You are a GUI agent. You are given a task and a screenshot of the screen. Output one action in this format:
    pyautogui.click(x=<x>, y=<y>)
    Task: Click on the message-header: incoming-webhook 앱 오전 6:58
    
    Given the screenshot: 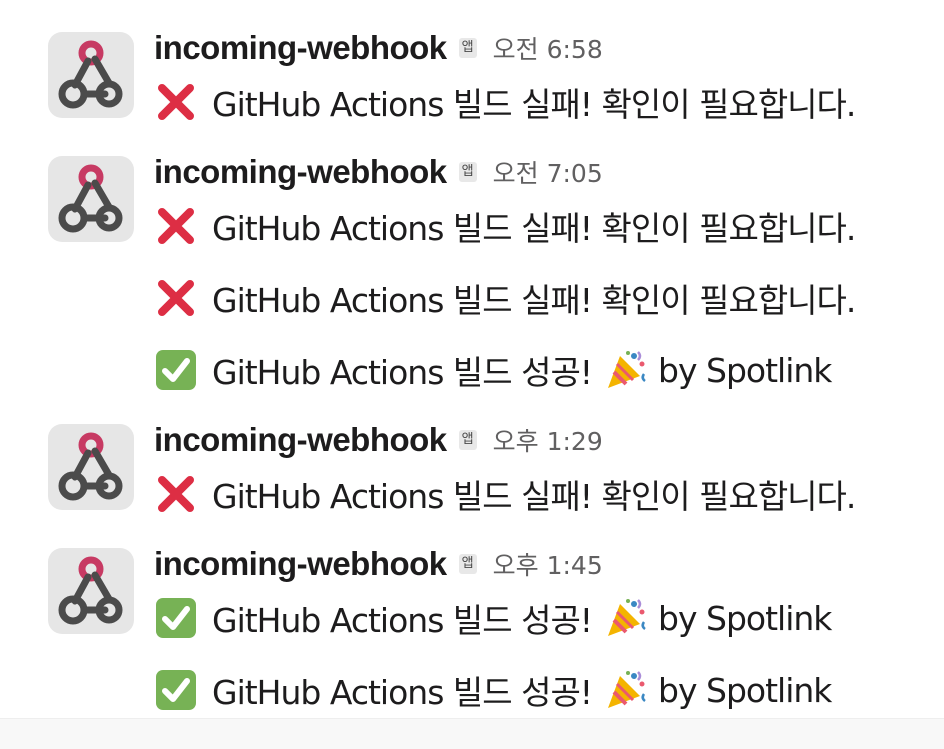 What is the action you would take?
    pyautogui.click(x=378, y=48)
    